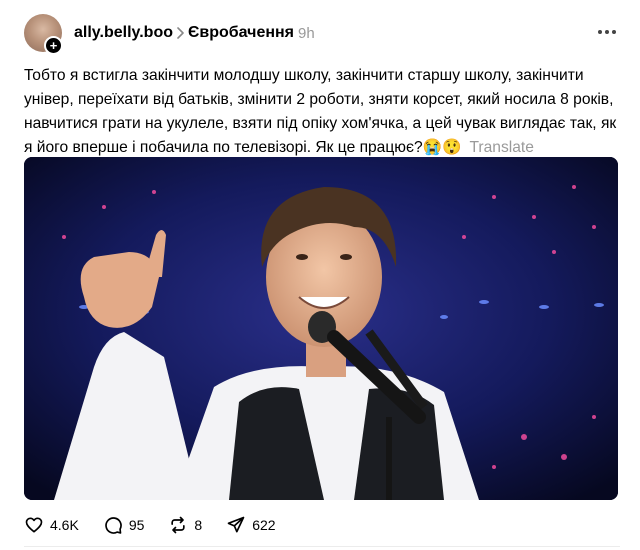 This screenshot has width=640, height=550. What do you see at coordinates (607, 32) in the screenshot?
I see `more-horizontal-icon` at bounding box center [607, 32].